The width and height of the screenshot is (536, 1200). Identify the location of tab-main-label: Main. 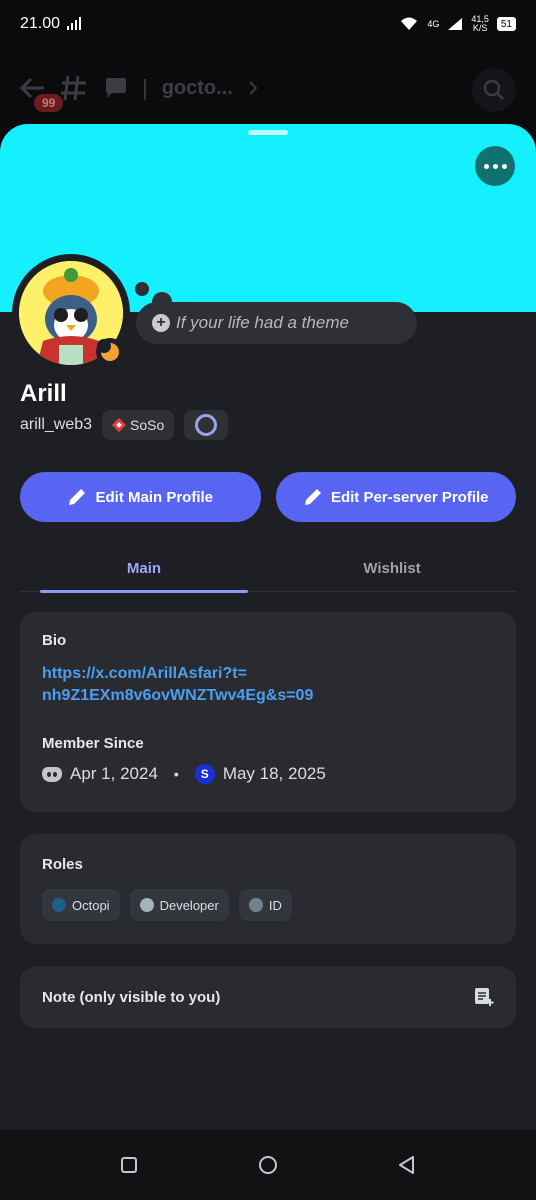
(144, 568).